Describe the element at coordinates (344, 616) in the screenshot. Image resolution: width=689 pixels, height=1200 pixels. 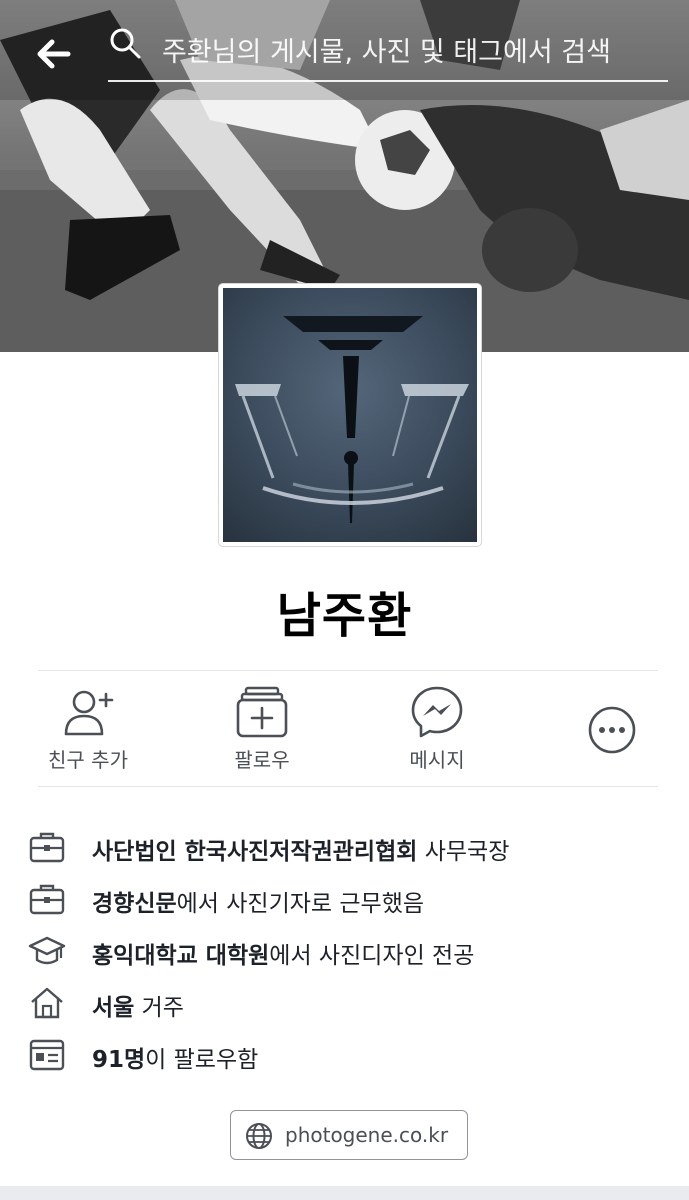
I see `profile-name: 남주환` at that location.